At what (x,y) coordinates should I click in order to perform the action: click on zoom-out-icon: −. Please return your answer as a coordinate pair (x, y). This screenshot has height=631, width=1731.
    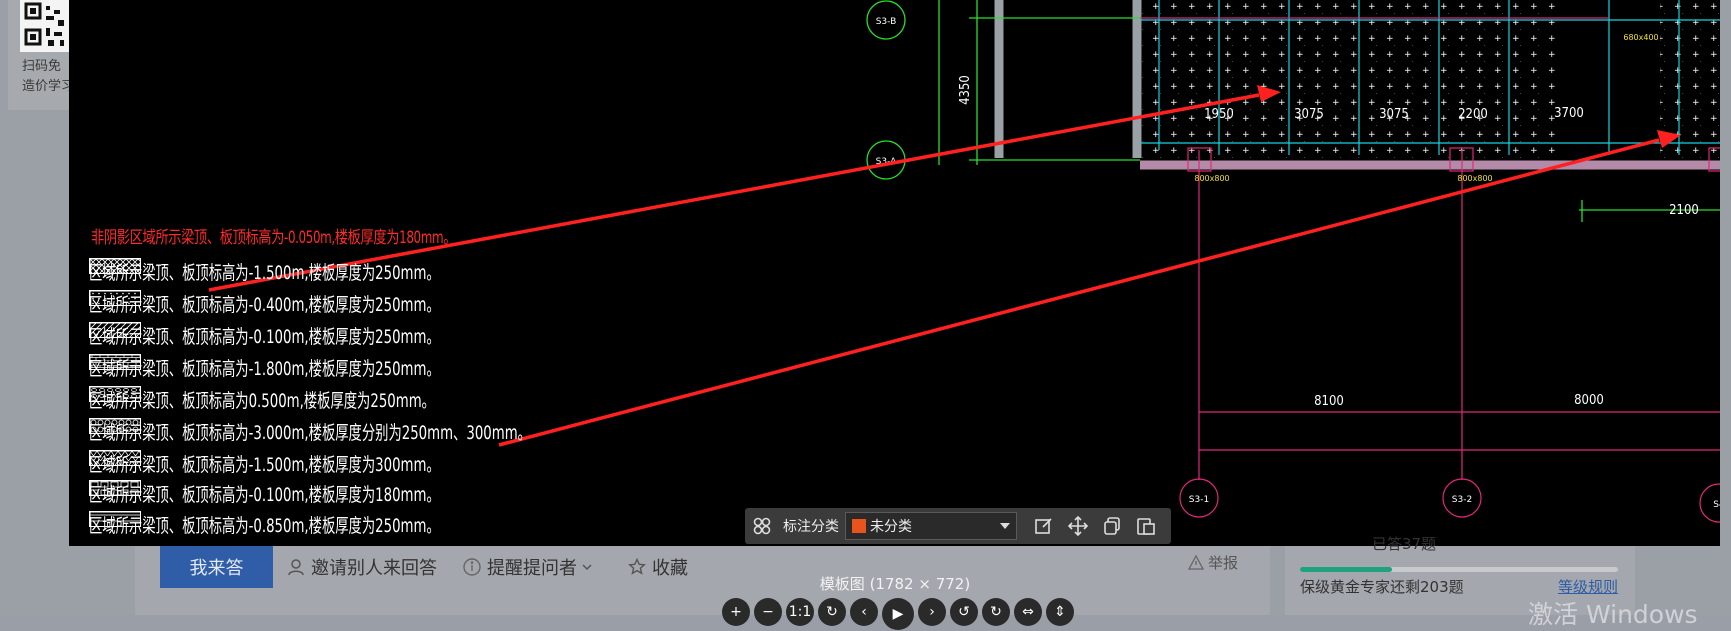
    Looking at the image, I should click on (768, 612).